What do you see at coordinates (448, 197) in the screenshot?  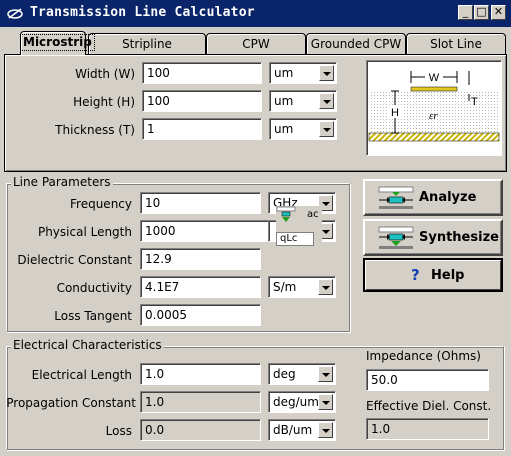 I see `analyze-button-label: Analyze` at bounding box center [448, 197].